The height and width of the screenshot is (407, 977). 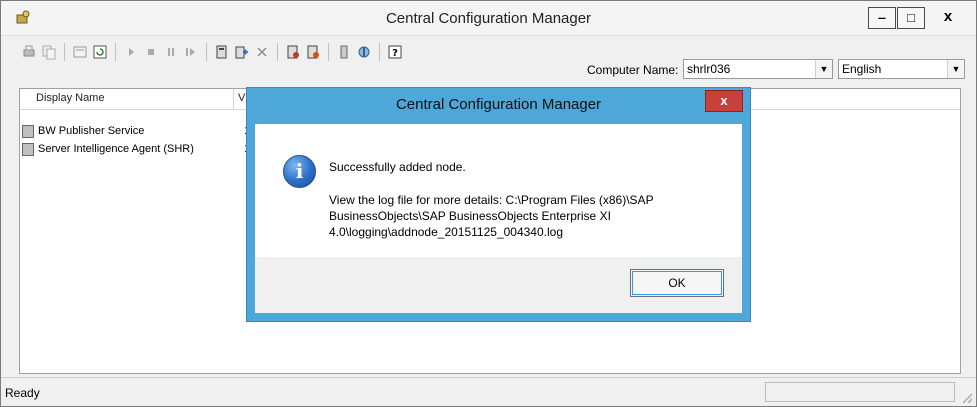 I want to click on language-combo: English ▼, so click(x=901, y=69).